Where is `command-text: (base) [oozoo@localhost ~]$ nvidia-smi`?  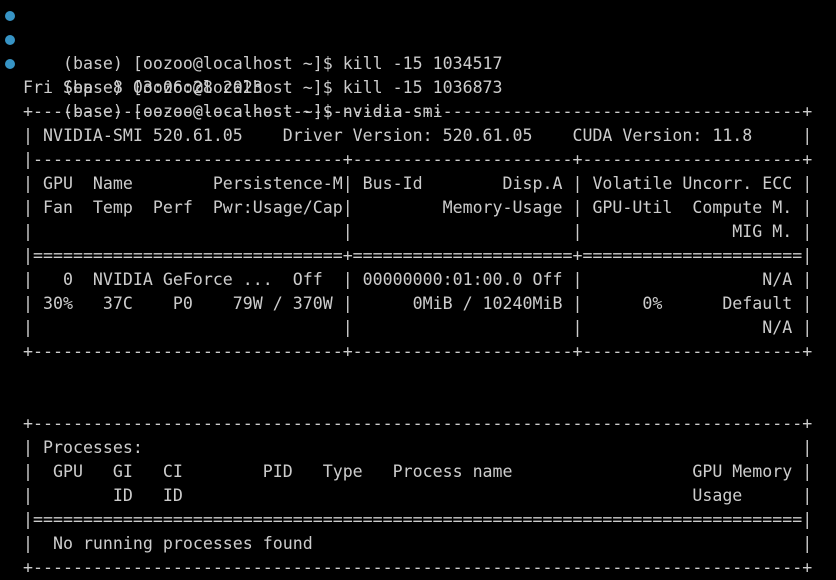 command-text: (base) [oozoo@localhost ~]$ nvidia-smi is located at coordinates (252, 111).